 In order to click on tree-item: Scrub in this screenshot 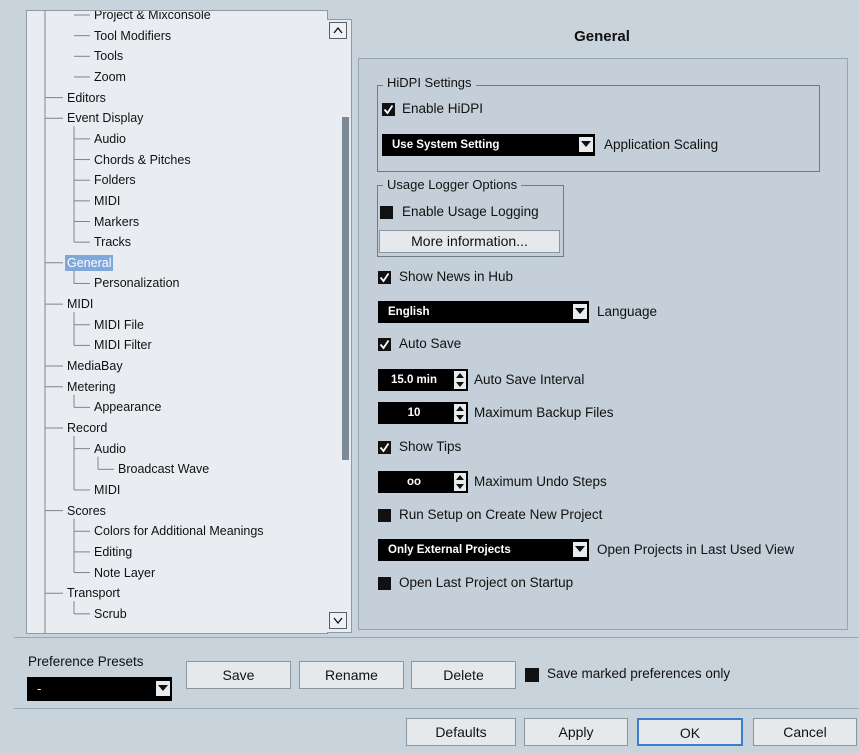, I will do `click(110, 614)`.